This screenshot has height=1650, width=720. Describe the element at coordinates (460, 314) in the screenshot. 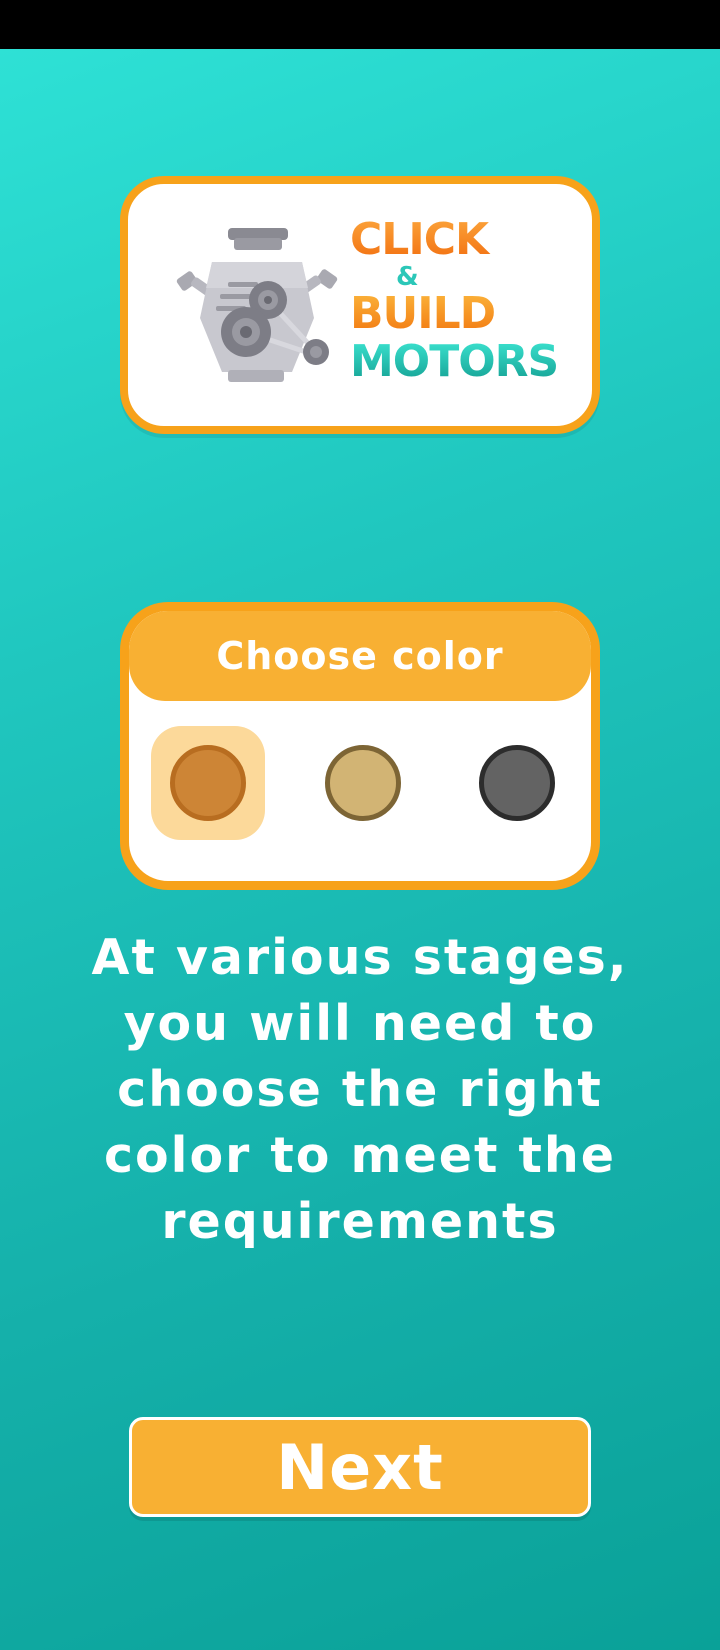

I see `logo-word-build: BUILD` at that location.